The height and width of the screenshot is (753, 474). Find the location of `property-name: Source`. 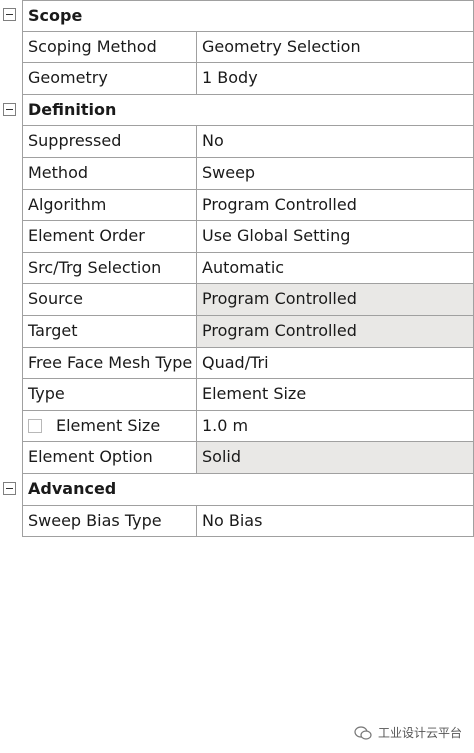

property-name: Source is located at coordinates (109, 300).